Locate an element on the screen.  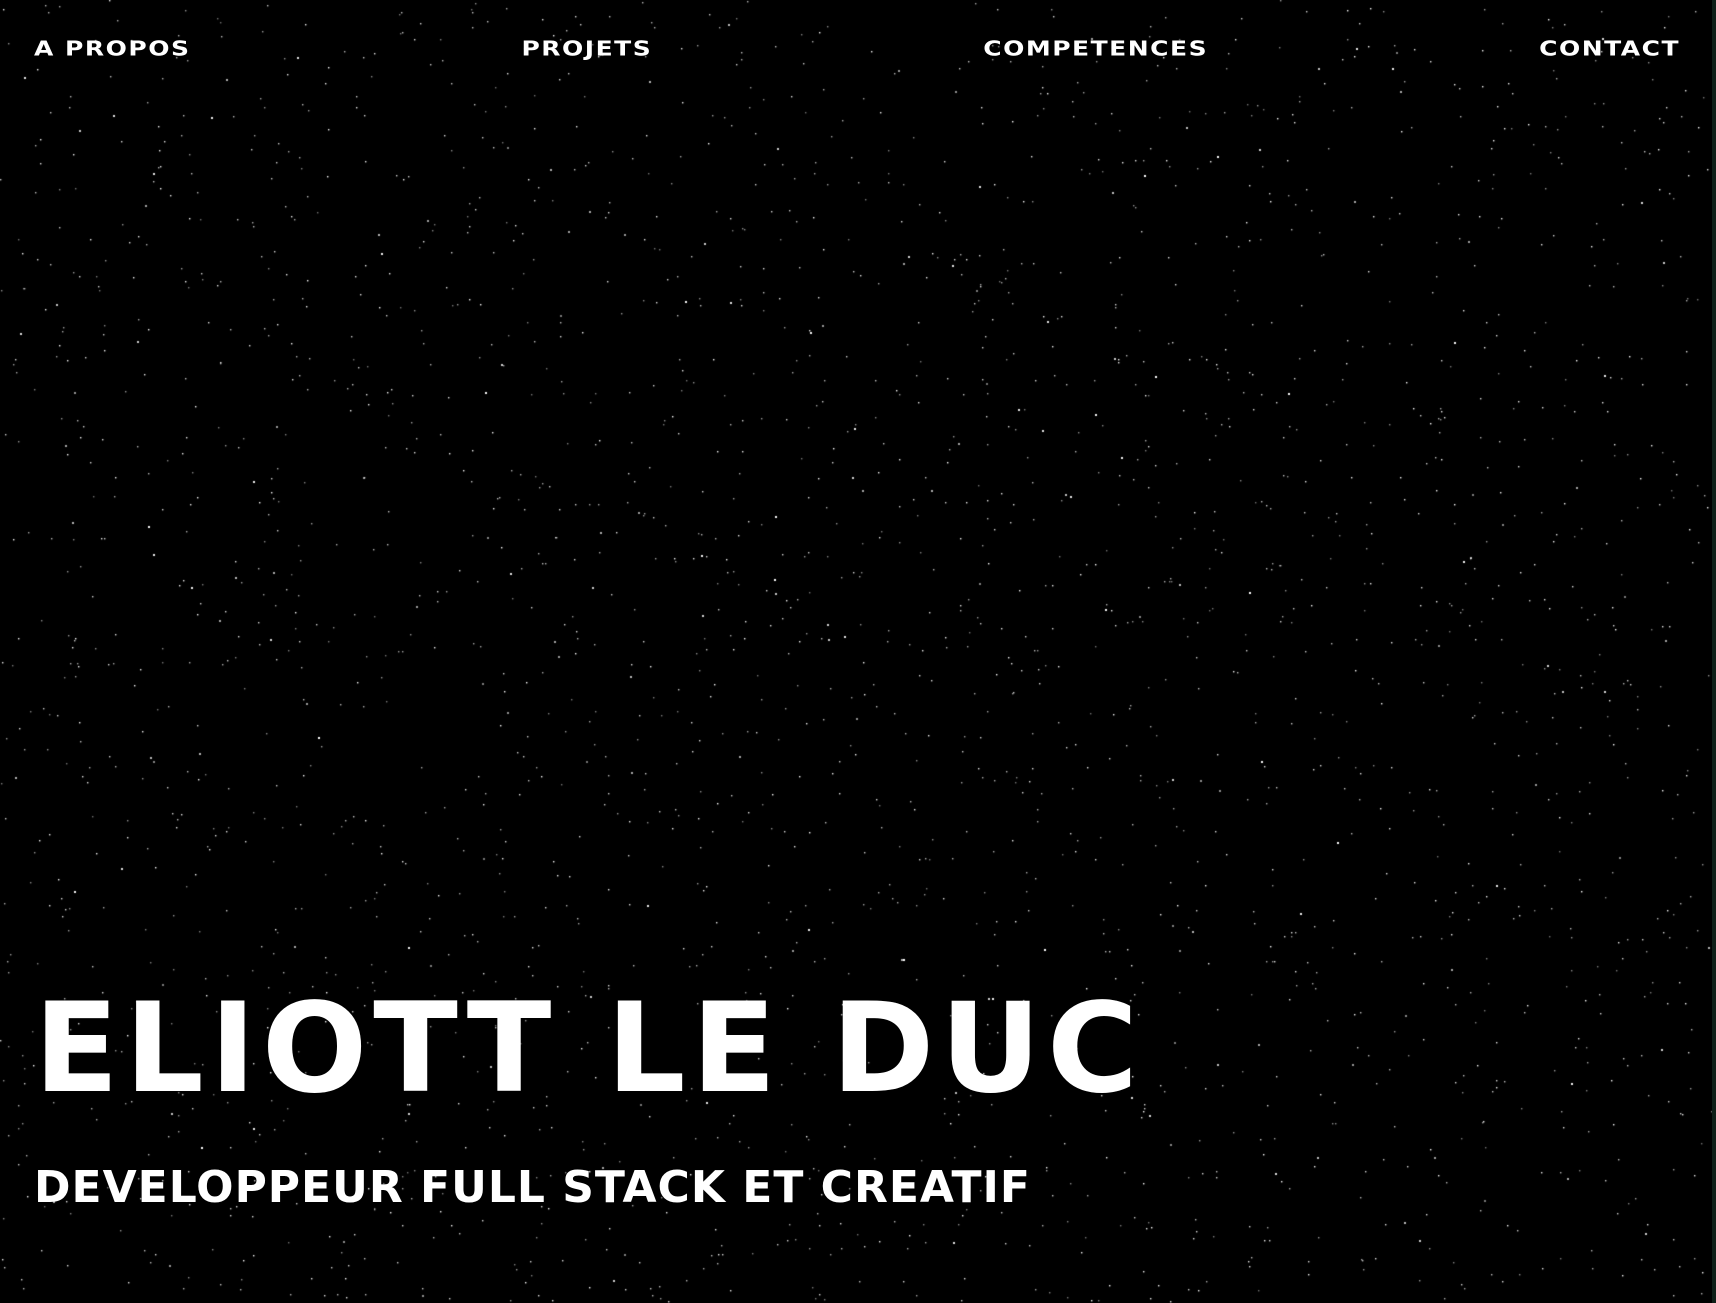
nav-link-projets: PROJETS is located at coordinates (586, 48).